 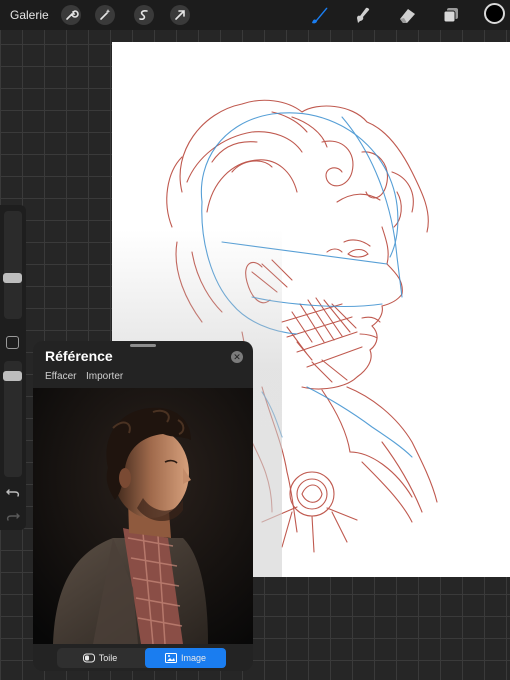 I want to click on smudge-icon, so click(x=363, y=15).